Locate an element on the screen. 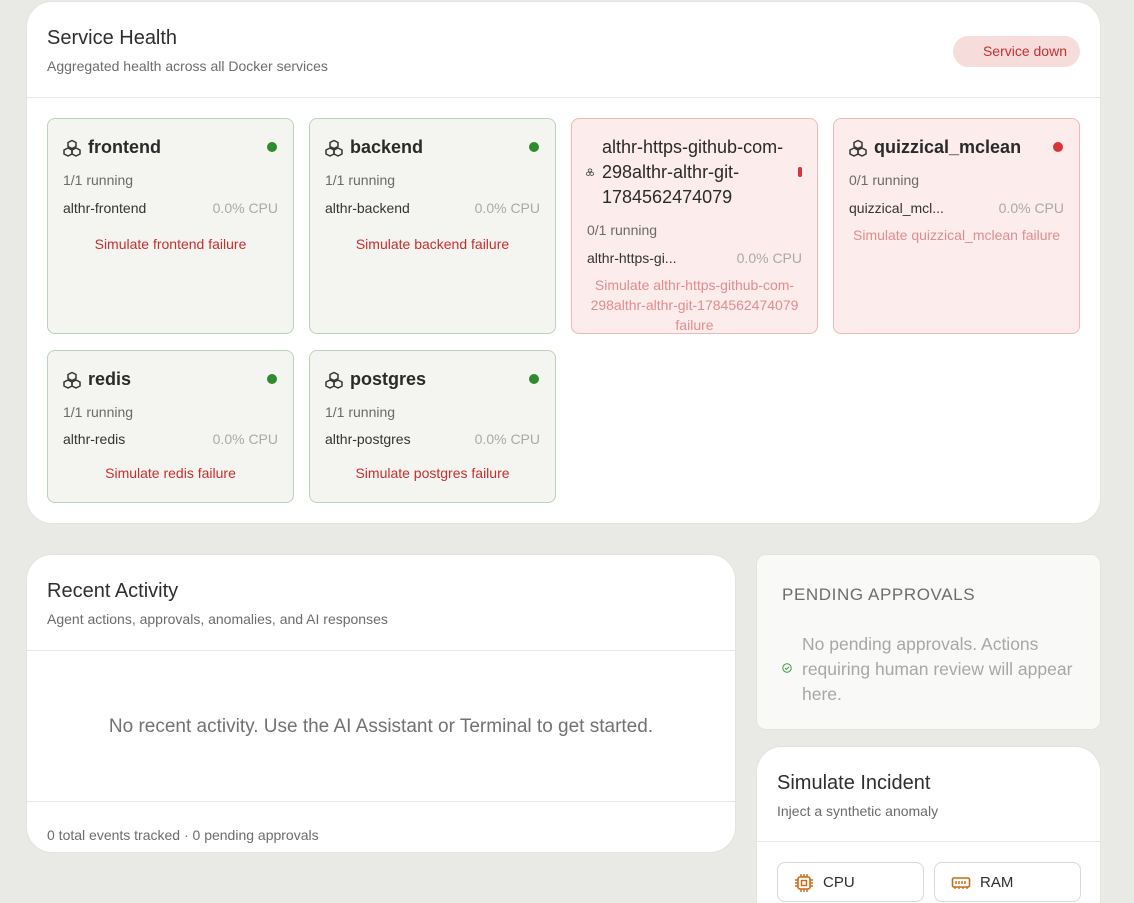 This screenshot has width=1134, height=903. service-name: frontend is located at coordinates (124, 147).